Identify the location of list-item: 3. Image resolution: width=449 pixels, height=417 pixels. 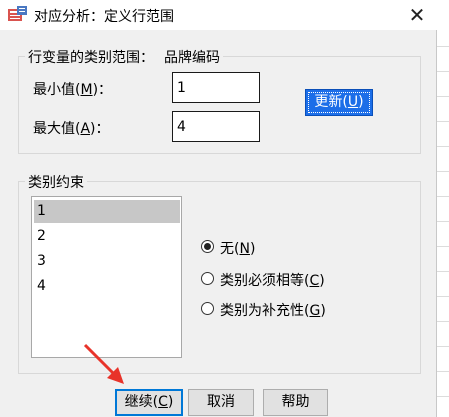
(107, 261).